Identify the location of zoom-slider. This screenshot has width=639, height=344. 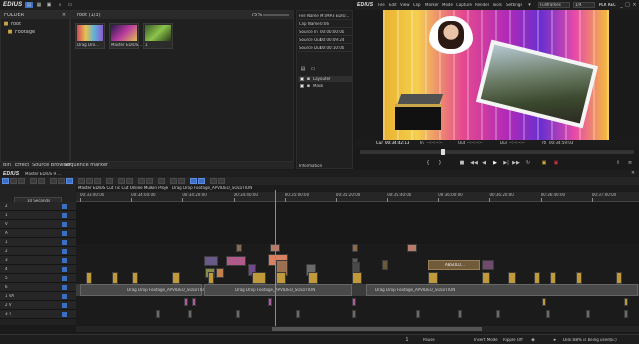
(276, 15).